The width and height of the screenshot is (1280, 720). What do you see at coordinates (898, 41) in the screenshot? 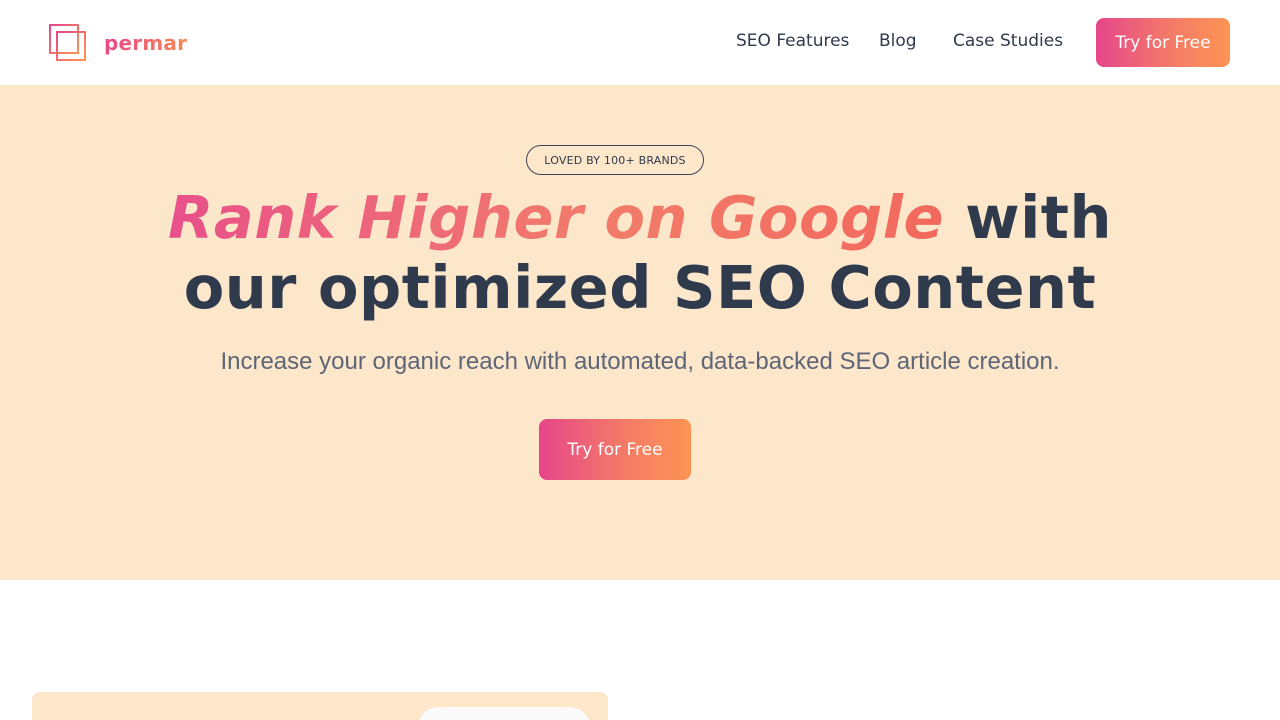
I see `nav-link-blog: Blog` at bounding box center [898, 41].